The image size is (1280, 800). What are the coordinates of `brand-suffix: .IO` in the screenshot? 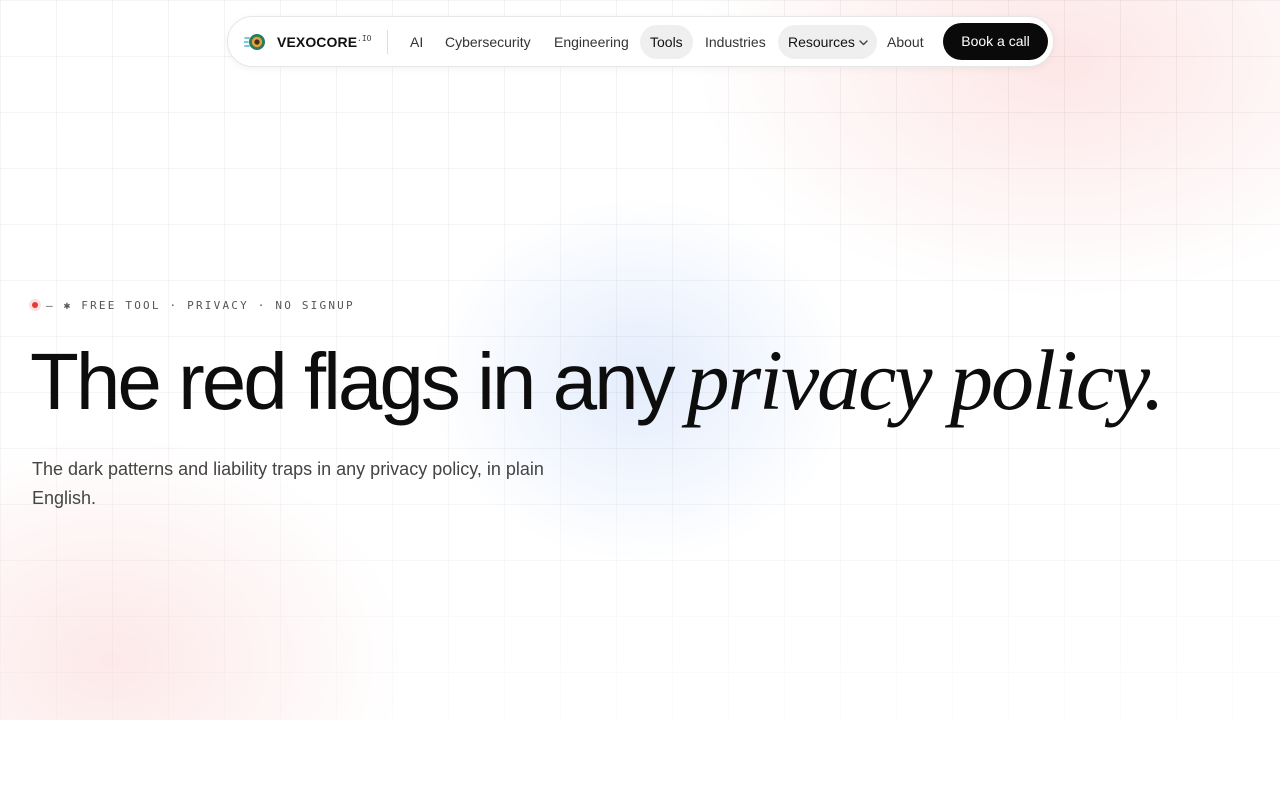 It's located at (364, 38).